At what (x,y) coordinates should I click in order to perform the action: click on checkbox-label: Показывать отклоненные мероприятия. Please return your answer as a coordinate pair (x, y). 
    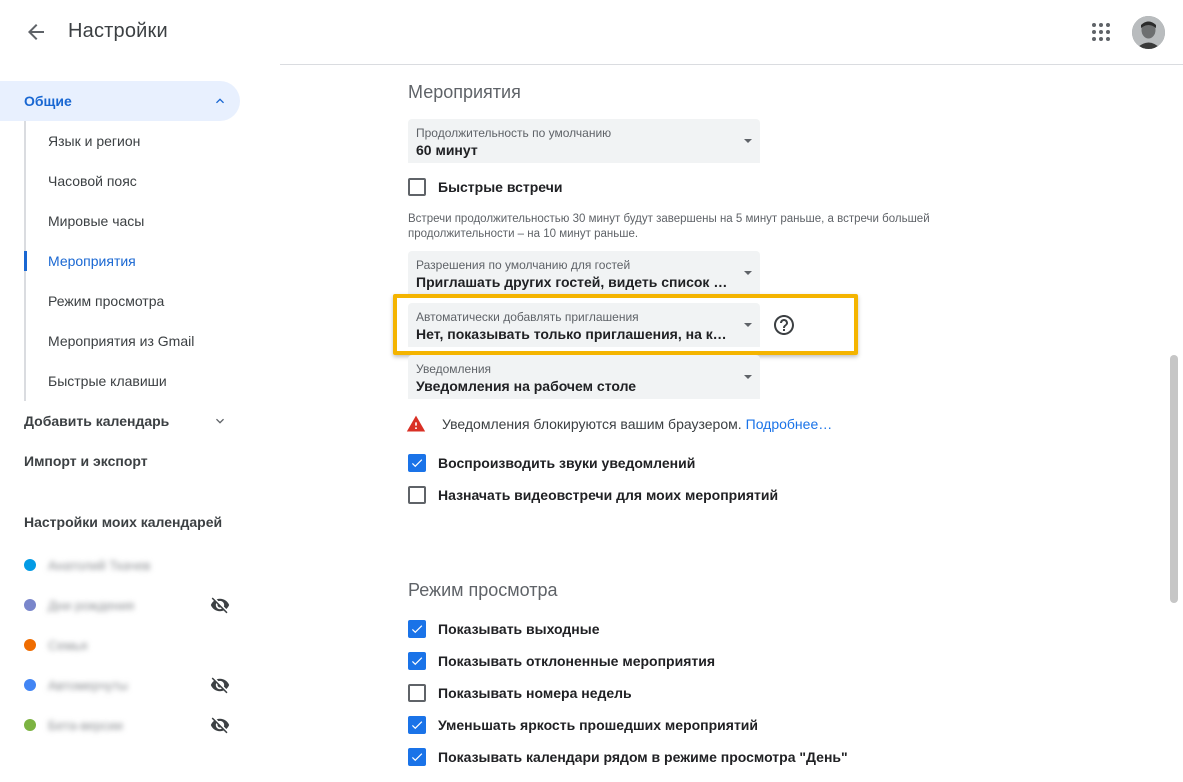
    Looking at the image, I should click on (576, 661).